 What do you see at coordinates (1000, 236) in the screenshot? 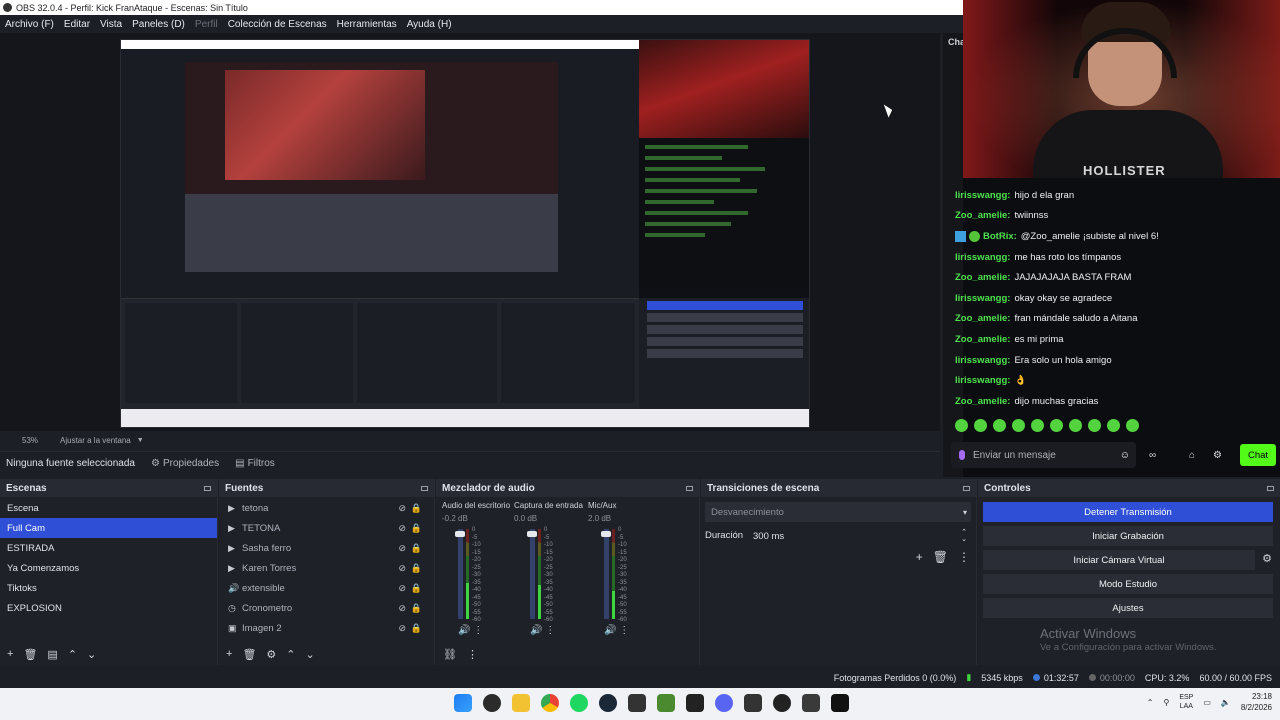
I see `chat-username: BotRix:` at bounding box center [1000, 236].